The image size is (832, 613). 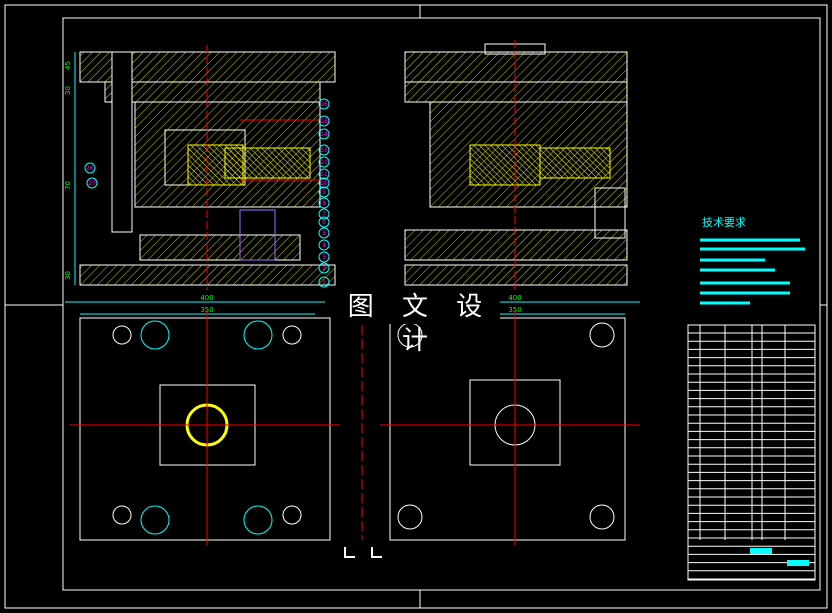 What do you see at coordinates (324, 192) in the screenshot?
I see `svg-text: 9` at bounding box center [324, 192].